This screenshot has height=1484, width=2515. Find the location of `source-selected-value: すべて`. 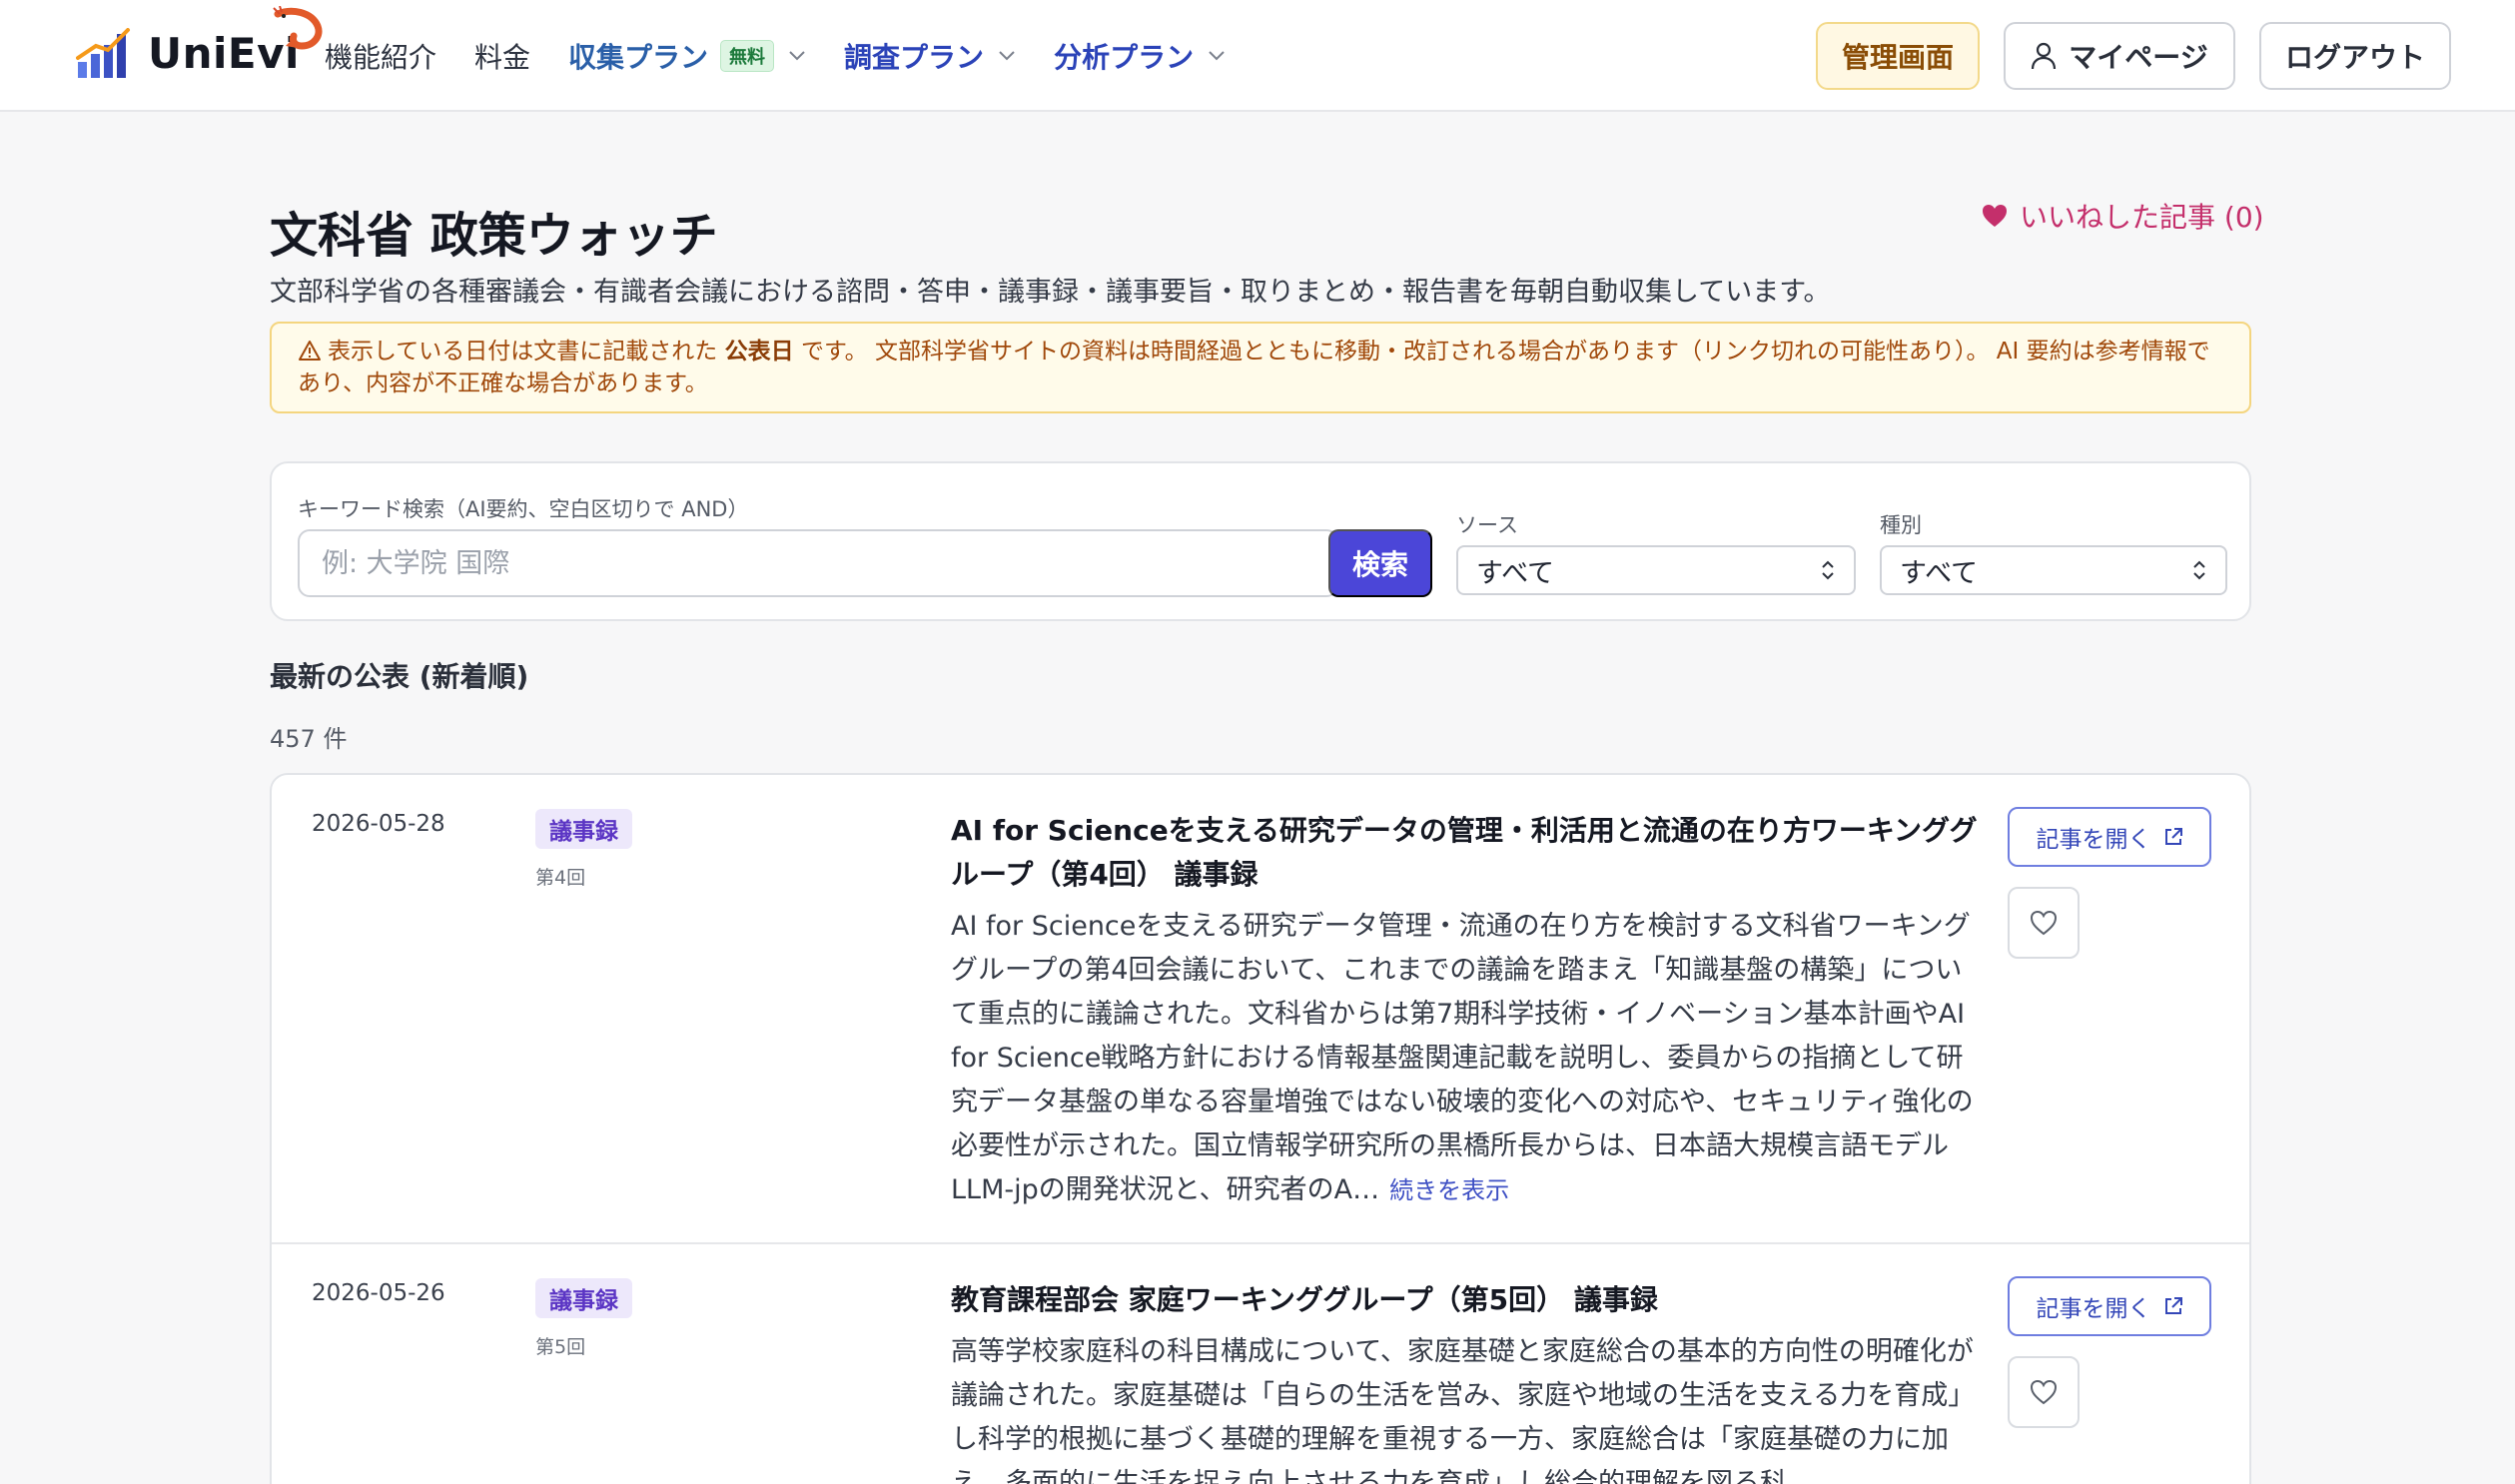

source-selected-value: すべて is located at coordinates (1515, 573).